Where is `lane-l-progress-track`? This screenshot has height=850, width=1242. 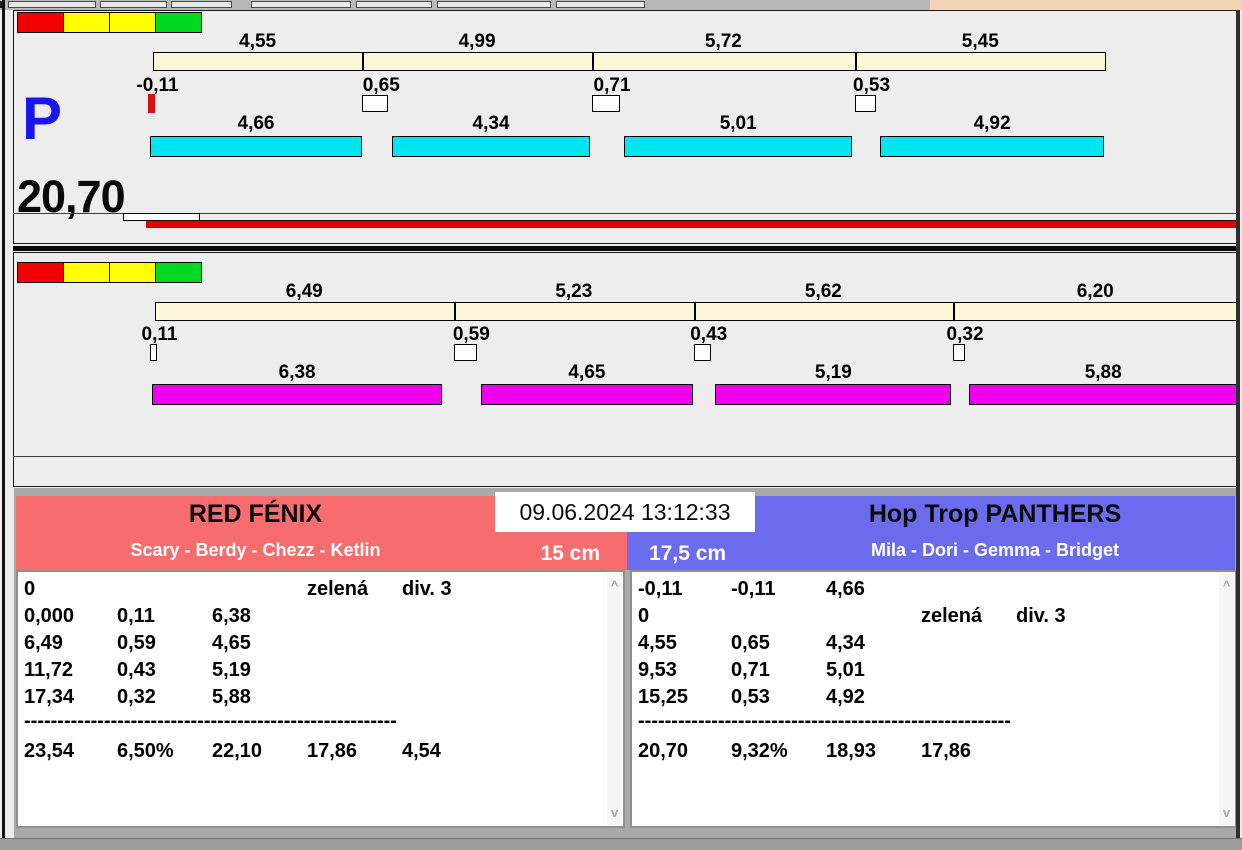 lane-l-progress-track is located at coordinates (625, 456).